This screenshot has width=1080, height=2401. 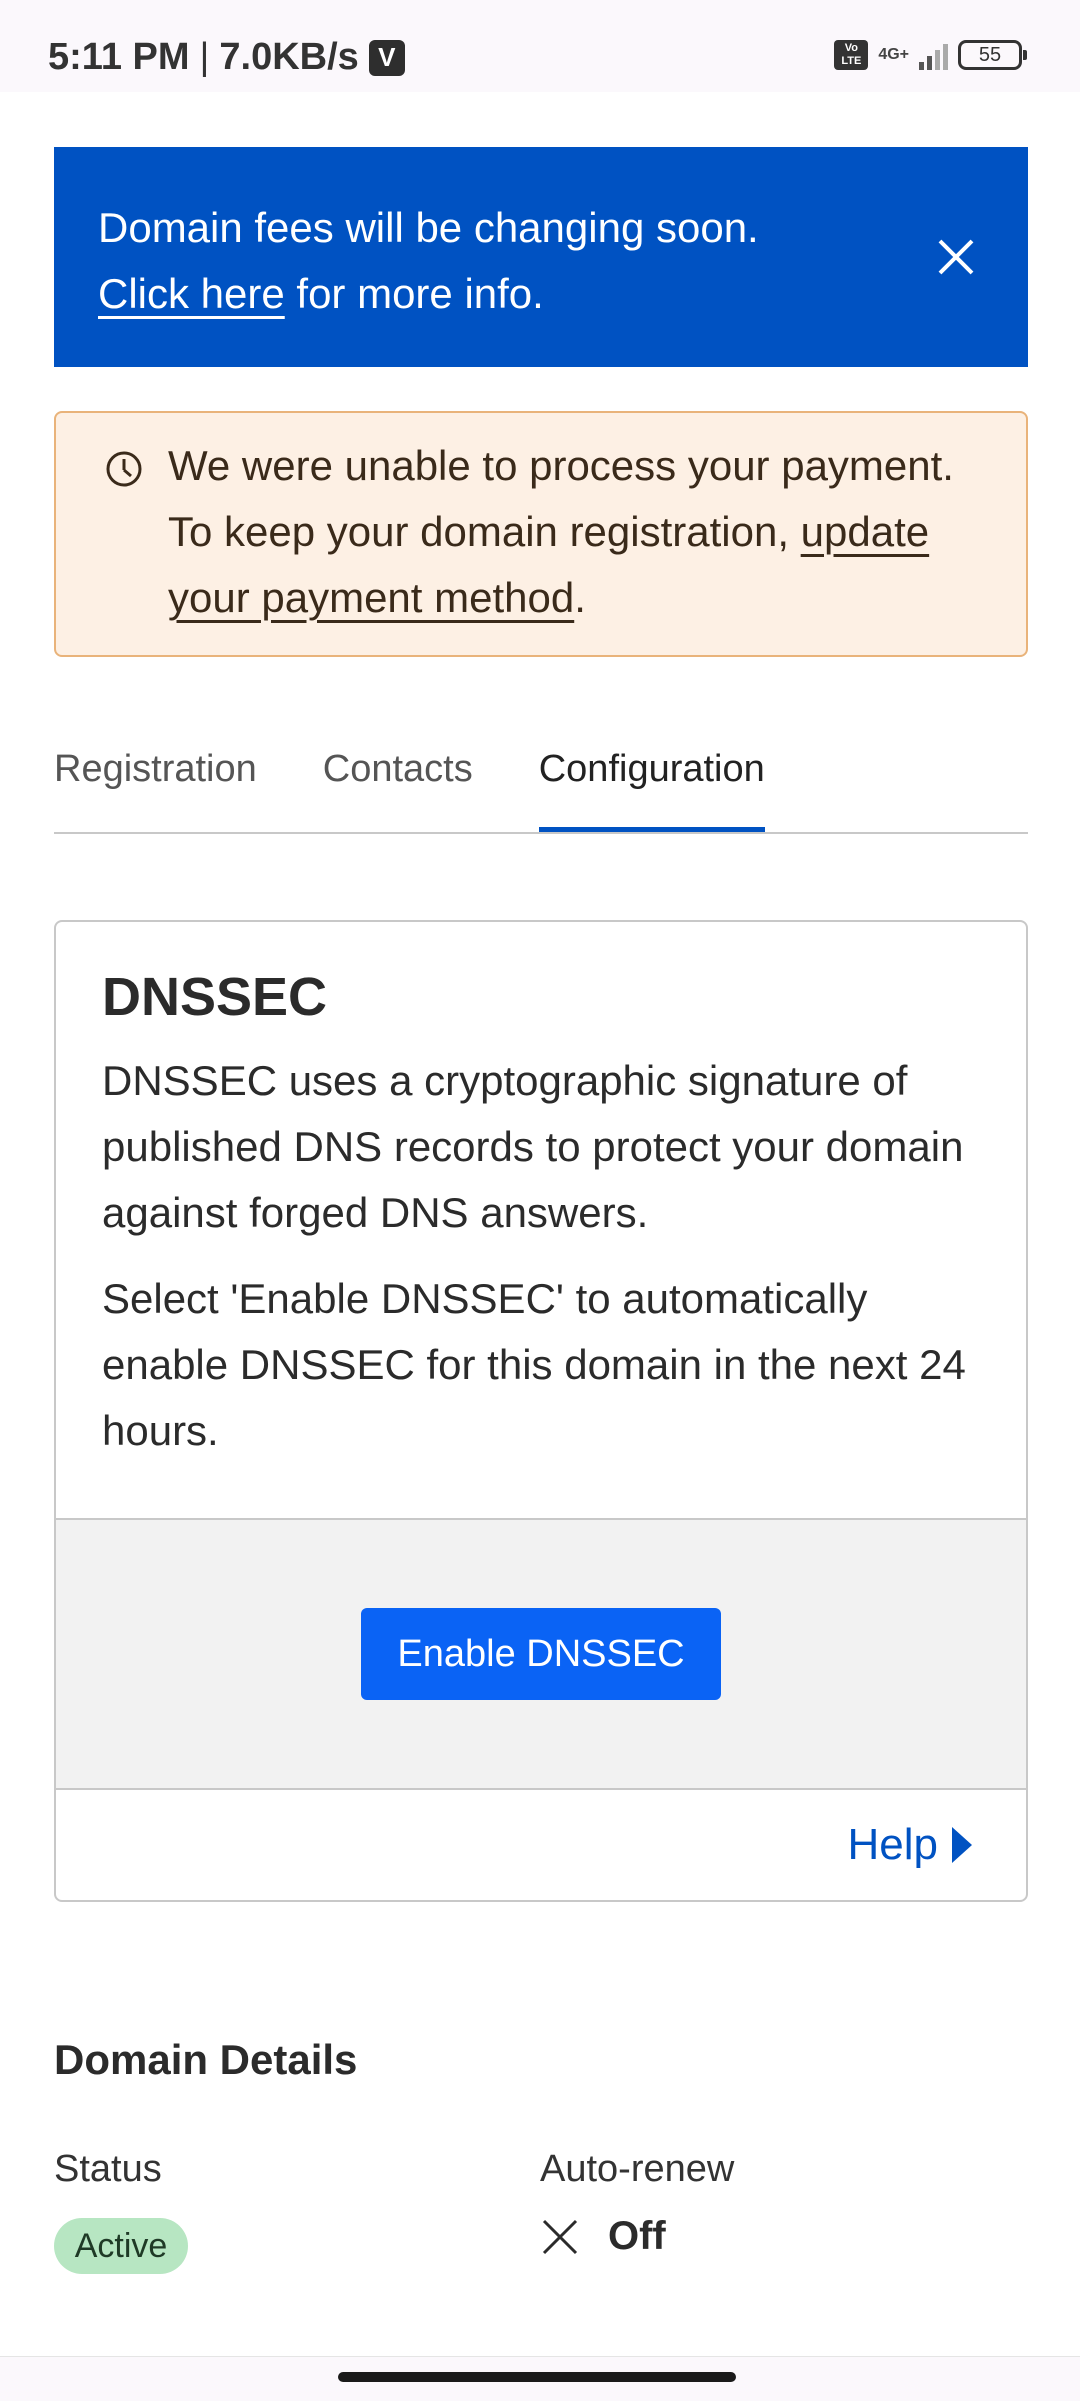 What do you see at coordinates (992, 55) in the screenshot?
I see `battery-icon: 55` at bounding box center [992, 55].